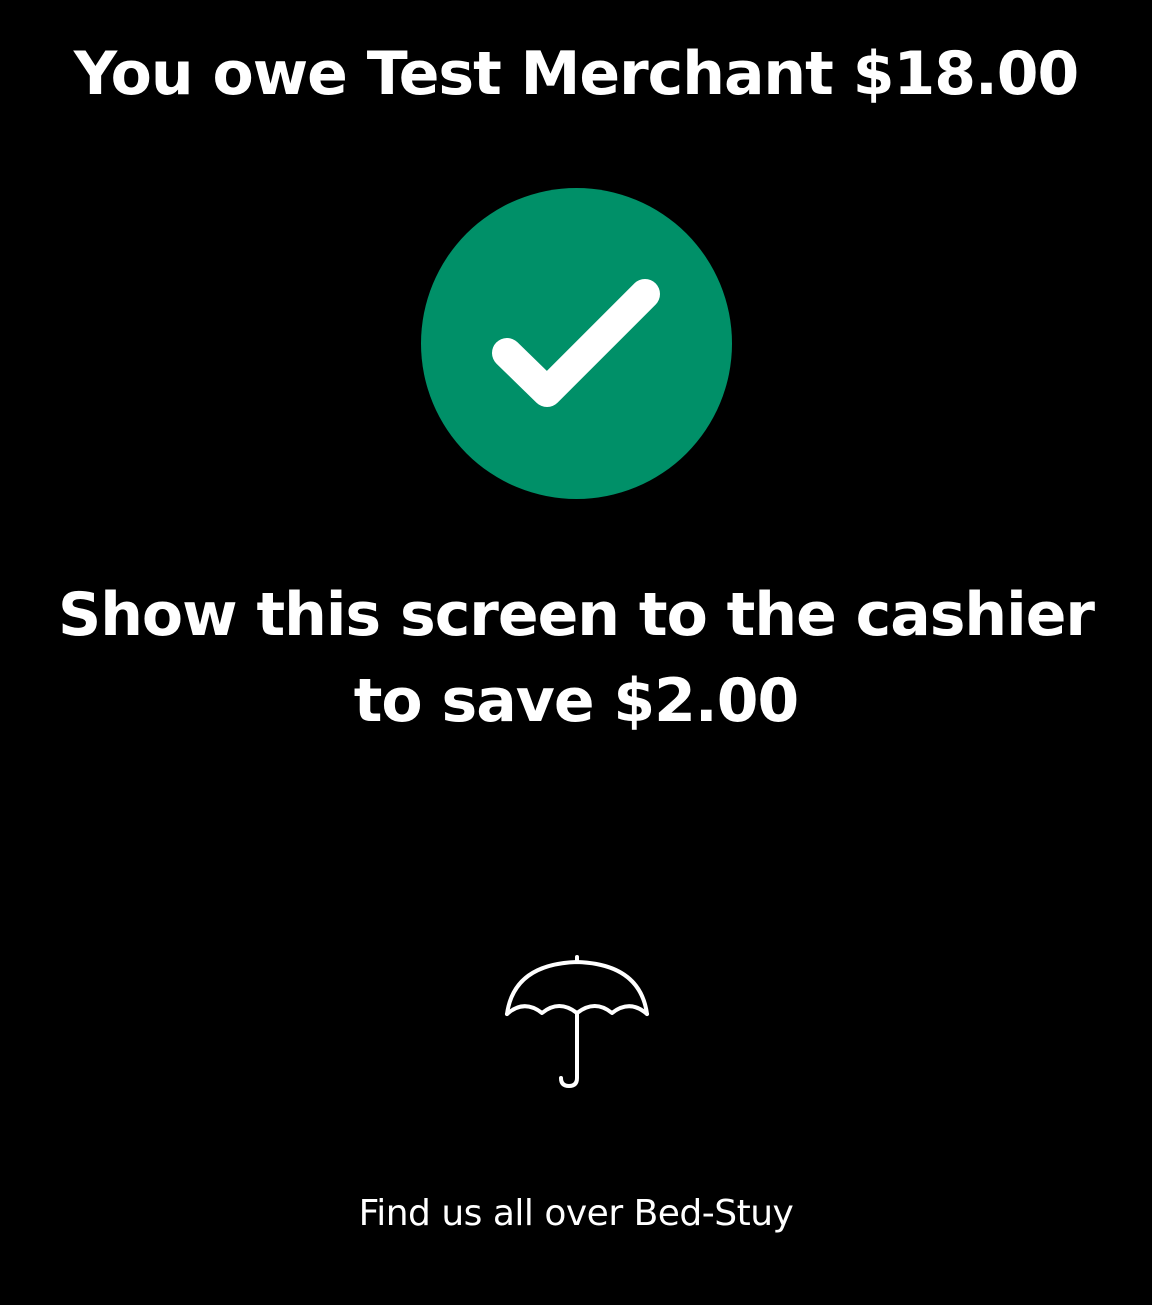 The image size is (1152, 1305). What do you see at coordinates (576, 701) in the screenshot?
I see `savings-message-line-2: to save $2.00` at bounding box center [576, 701].